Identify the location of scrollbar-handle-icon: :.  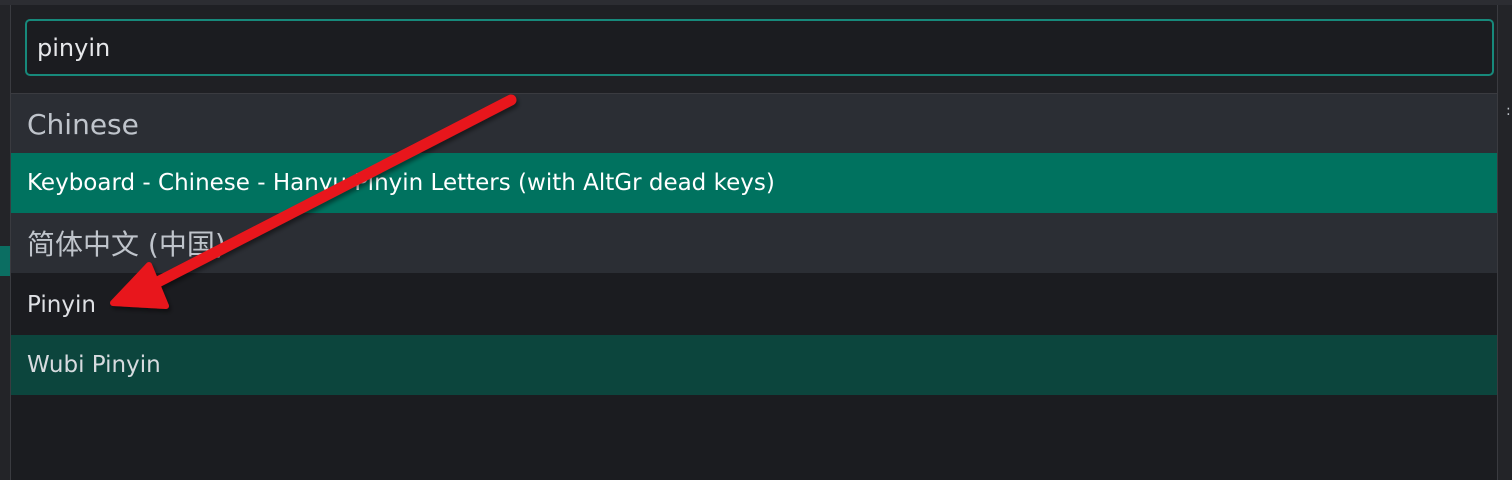
(1508, 111).